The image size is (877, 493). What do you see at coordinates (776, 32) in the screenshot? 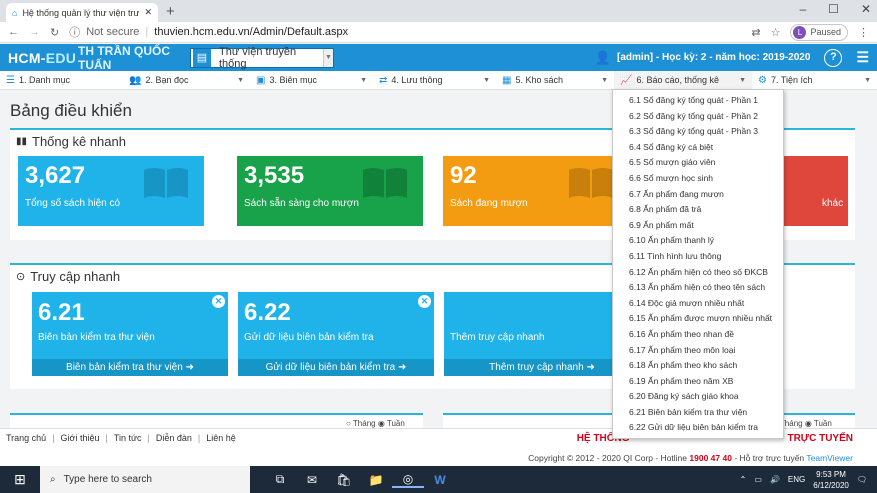
I see `bookmark-star-icon: ☆` at bounding box center [776, 32].